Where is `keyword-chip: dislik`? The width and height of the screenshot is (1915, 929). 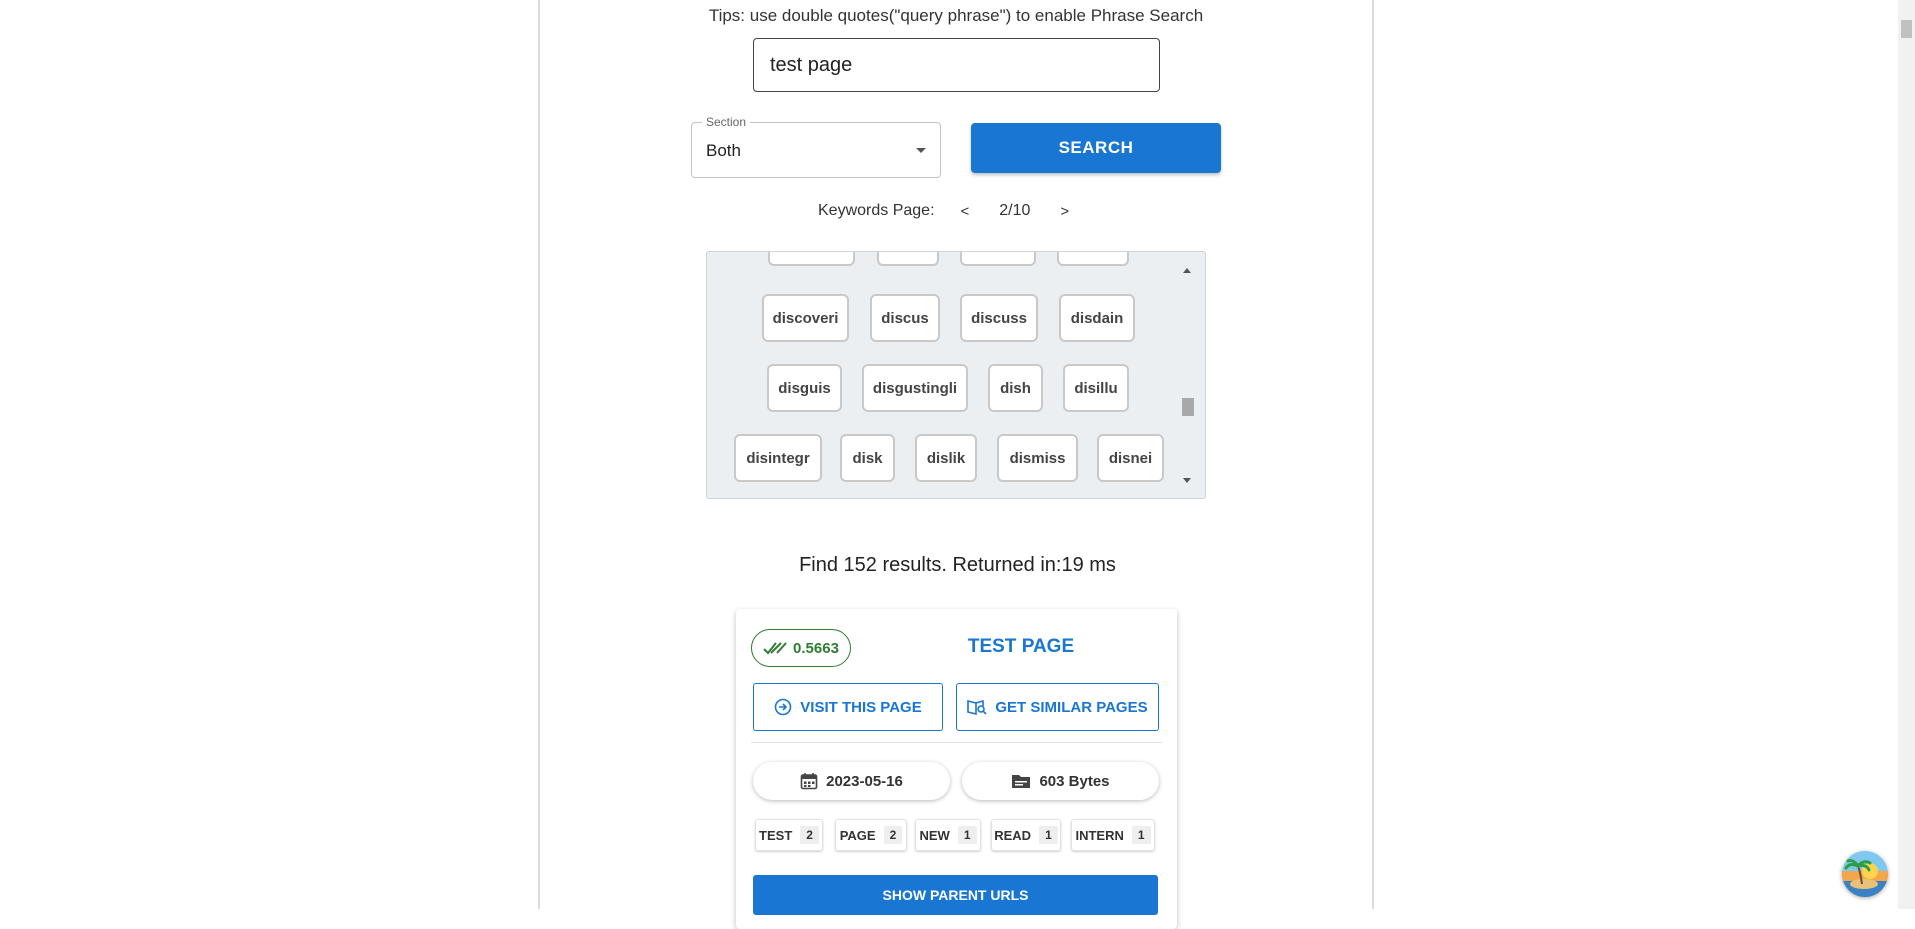 keyword-chip: dislik is located at coordinates (946, 458).